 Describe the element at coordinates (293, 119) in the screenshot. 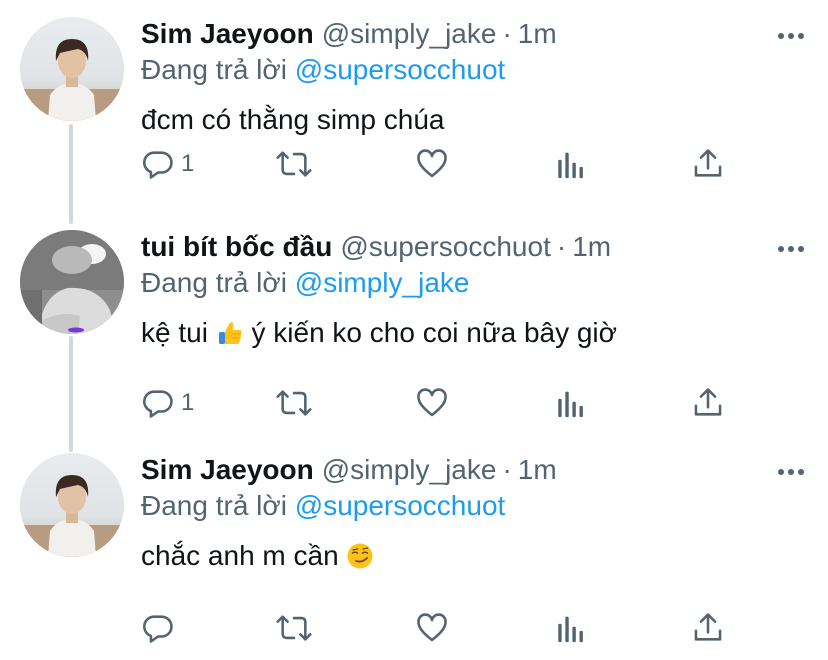

I see `tweet-text: đcm có thằng simp chúa` at that location.